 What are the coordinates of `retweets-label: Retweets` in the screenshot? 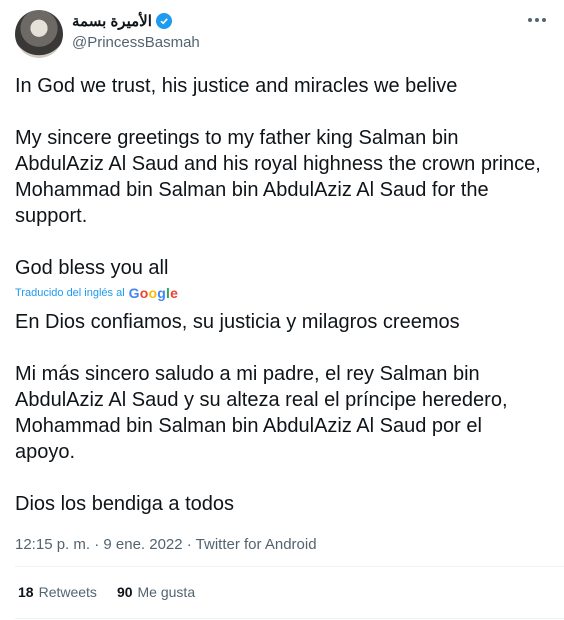 It's located at (67, 592).